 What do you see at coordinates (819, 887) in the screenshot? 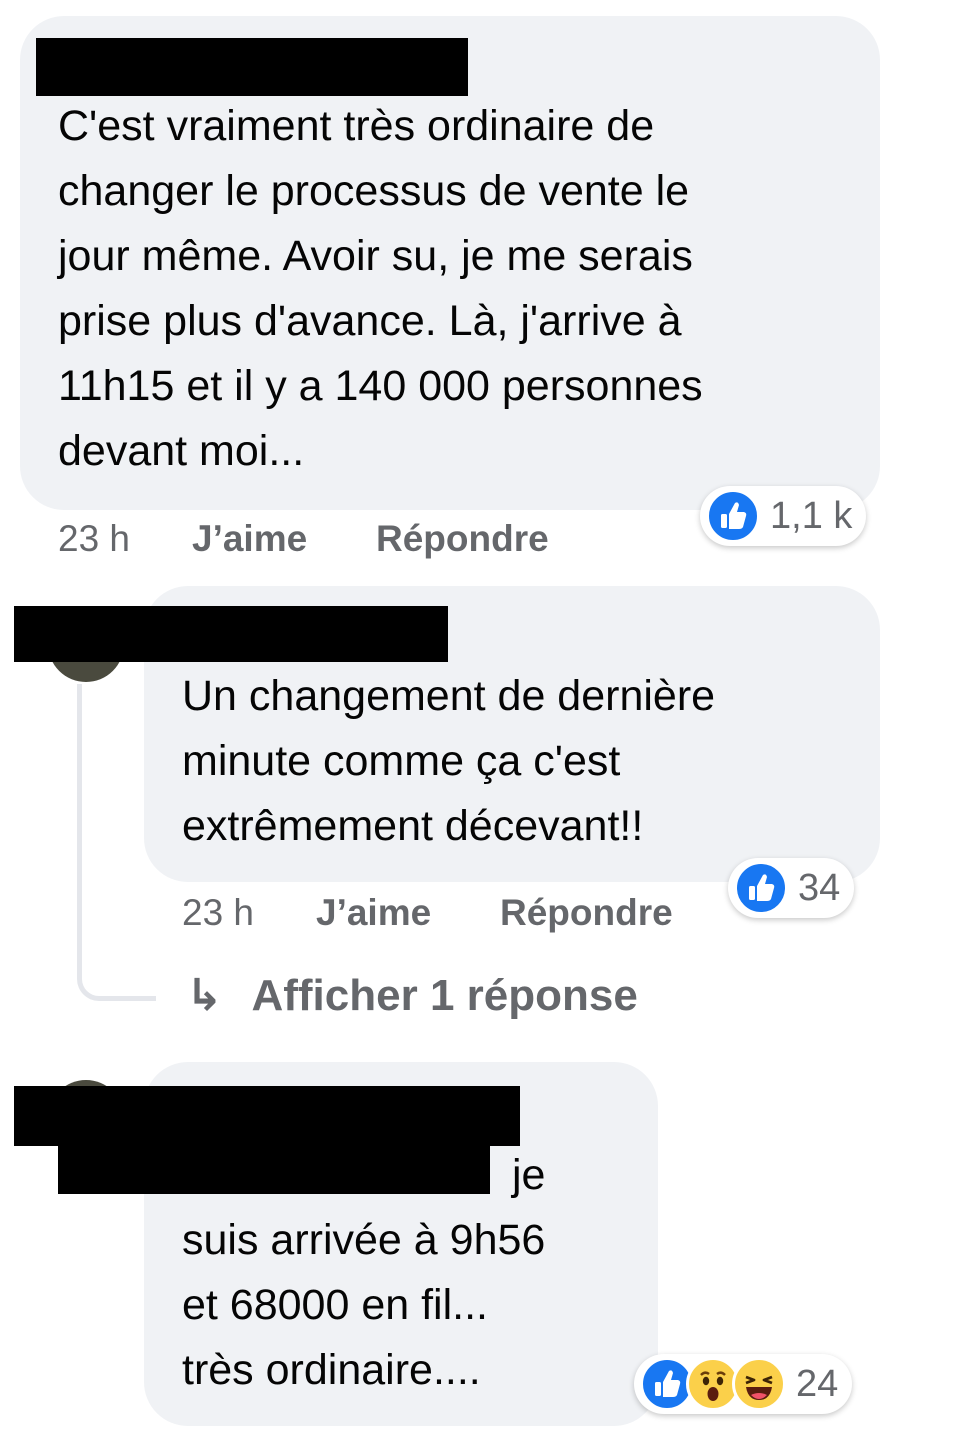
I see `reaction-count: 34` at bounding box center [819, 887].